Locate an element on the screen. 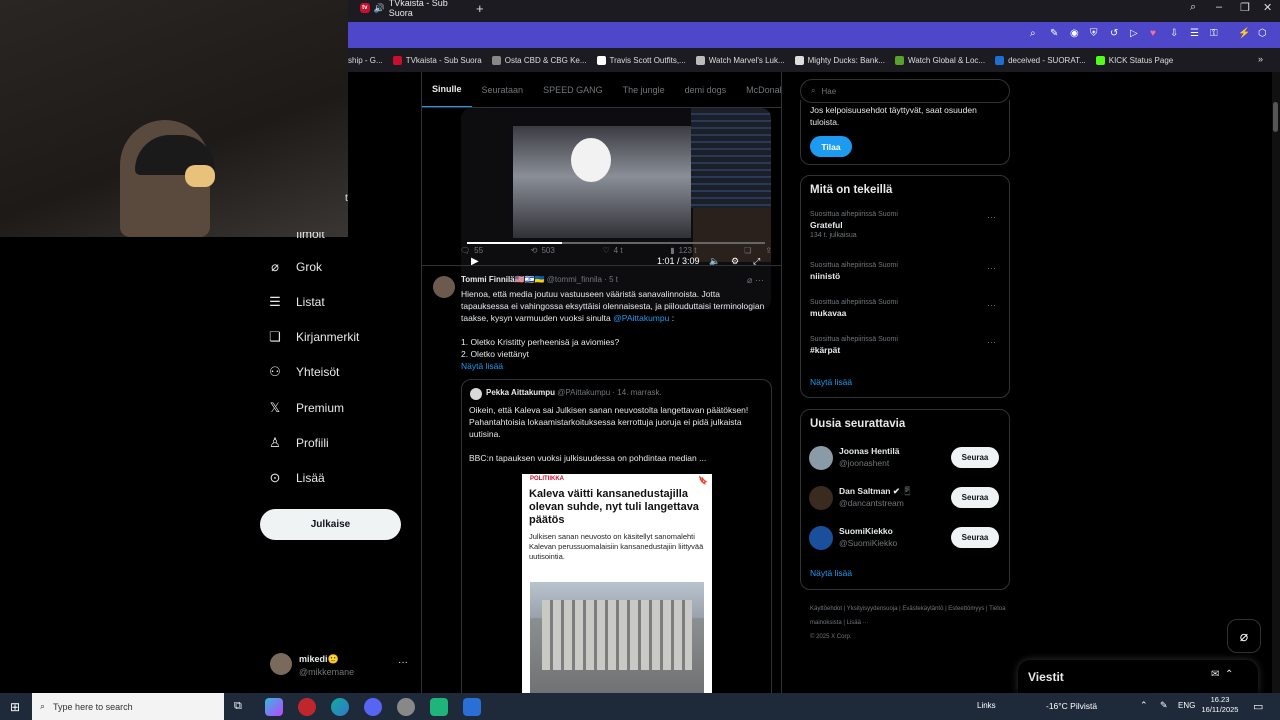 The height and width of the screenshot is (720, 1280). tray-chevron-icon: ⌃ is located at coordinates (1144, 705).